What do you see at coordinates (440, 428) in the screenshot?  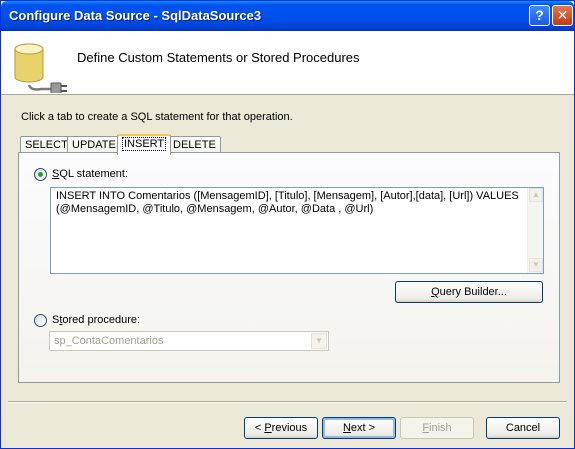 I see `finish-rest: inish` at bounding box center [440, 428].